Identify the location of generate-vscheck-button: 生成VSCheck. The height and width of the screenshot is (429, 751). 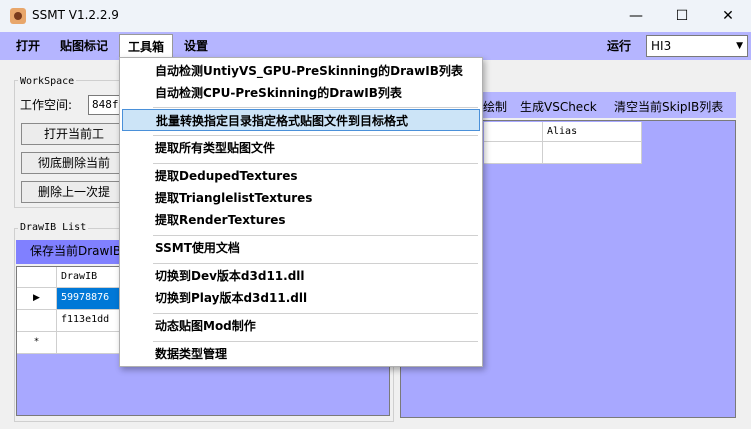
(558, 107).